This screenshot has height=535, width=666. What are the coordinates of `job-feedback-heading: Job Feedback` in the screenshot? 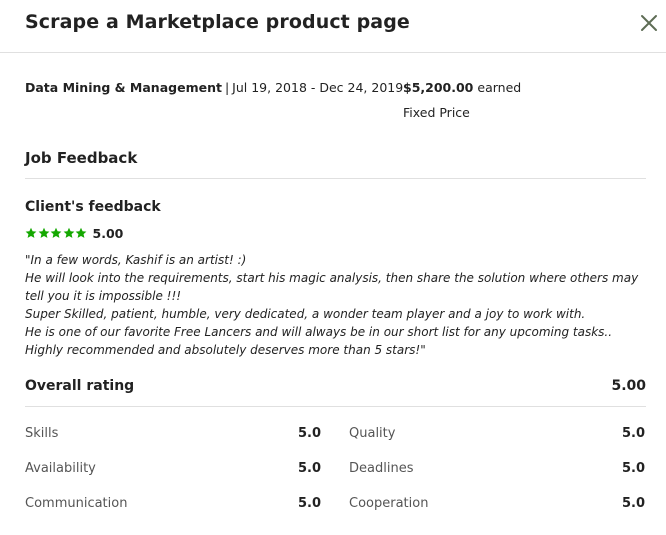 It's located at (81, 158).